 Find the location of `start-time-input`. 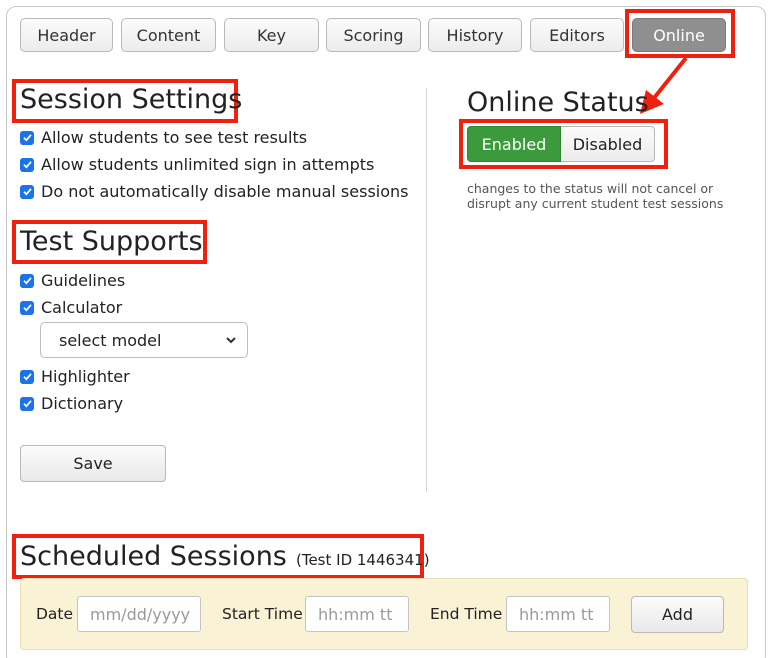

start-time-input is located at coordinates (357, 614).